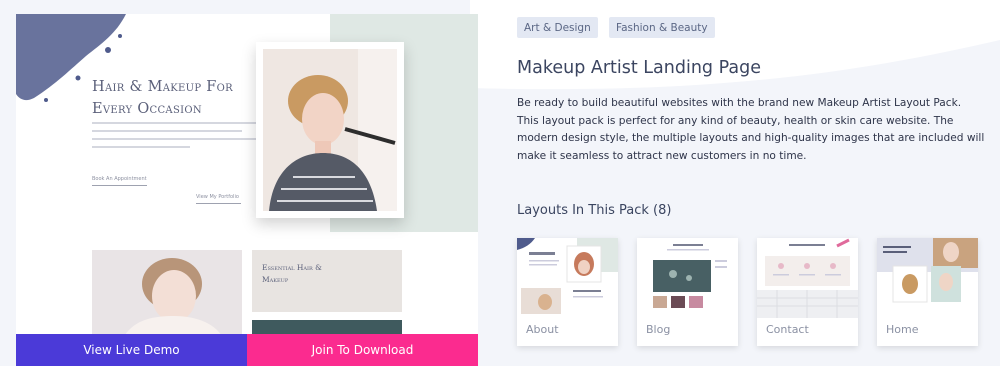 The width and height of the screenshot is (1000, 366). What do you see at coordinates (639, 68) in the screenshot?
I see `page-title: Makeup Artist Landing Page` at bounding box center [639, 68].